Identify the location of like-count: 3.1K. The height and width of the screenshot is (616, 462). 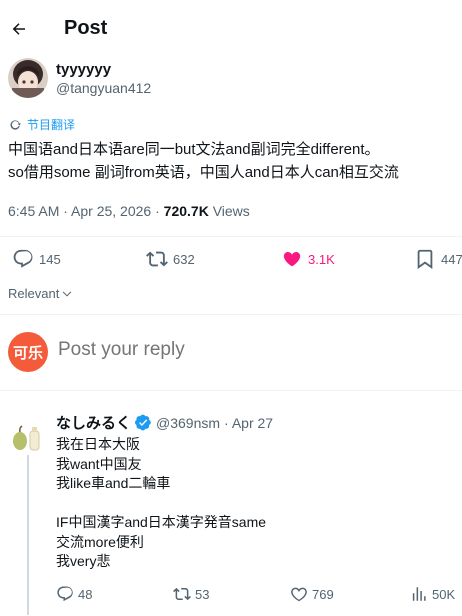
(321, 259).